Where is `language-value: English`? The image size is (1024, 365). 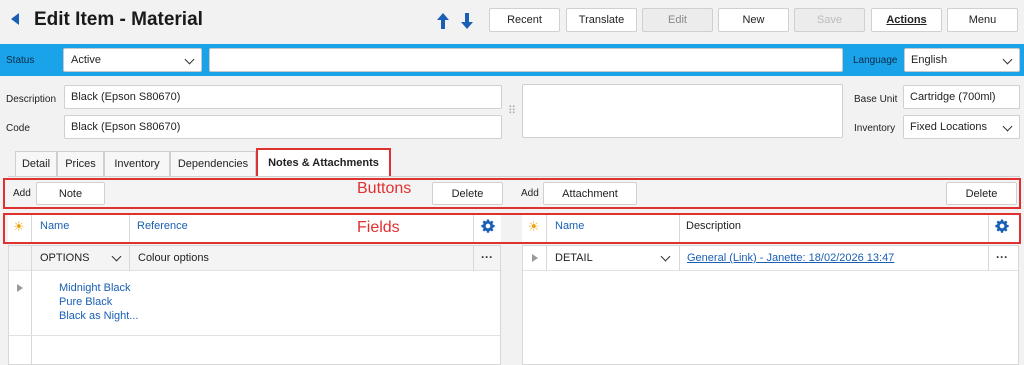
language-value: English is located at coordinates (929, 60).